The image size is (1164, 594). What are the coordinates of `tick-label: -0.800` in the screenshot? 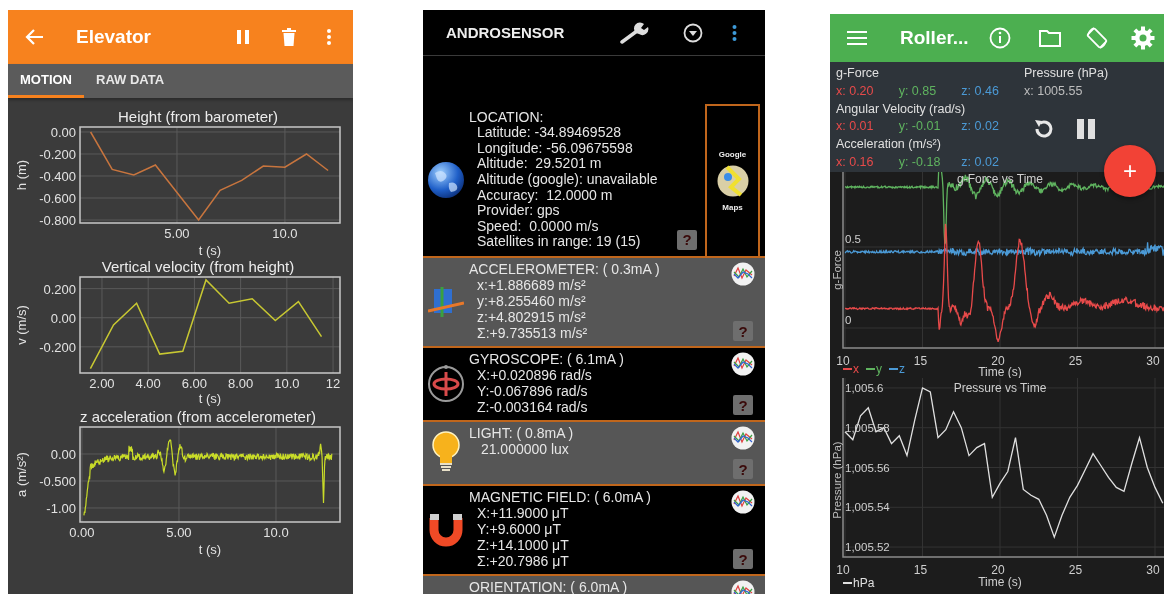 It's located at (57, 221).